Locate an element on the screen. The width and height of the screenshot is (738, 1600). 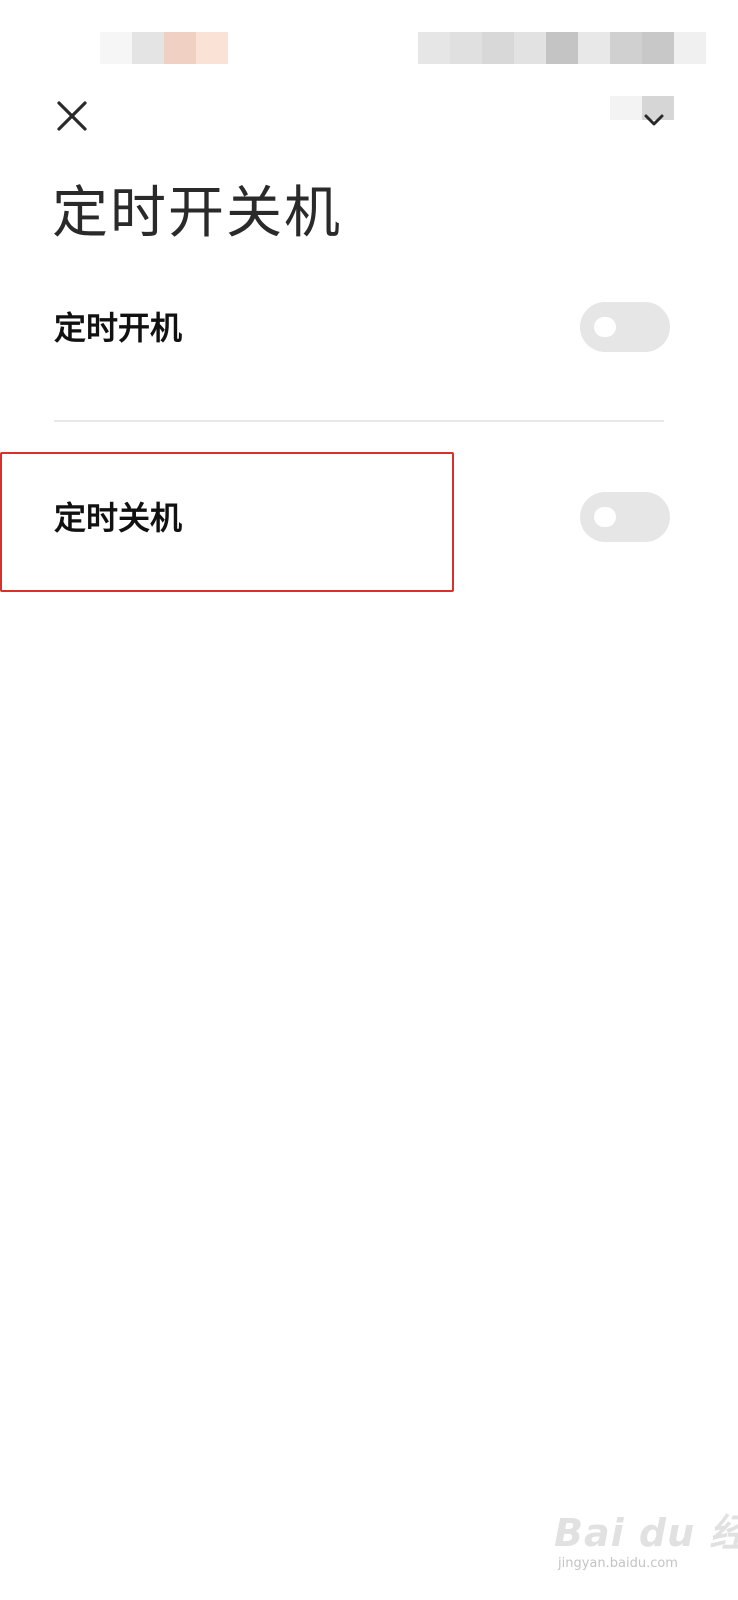
divider is located at coordinates (359, 421).